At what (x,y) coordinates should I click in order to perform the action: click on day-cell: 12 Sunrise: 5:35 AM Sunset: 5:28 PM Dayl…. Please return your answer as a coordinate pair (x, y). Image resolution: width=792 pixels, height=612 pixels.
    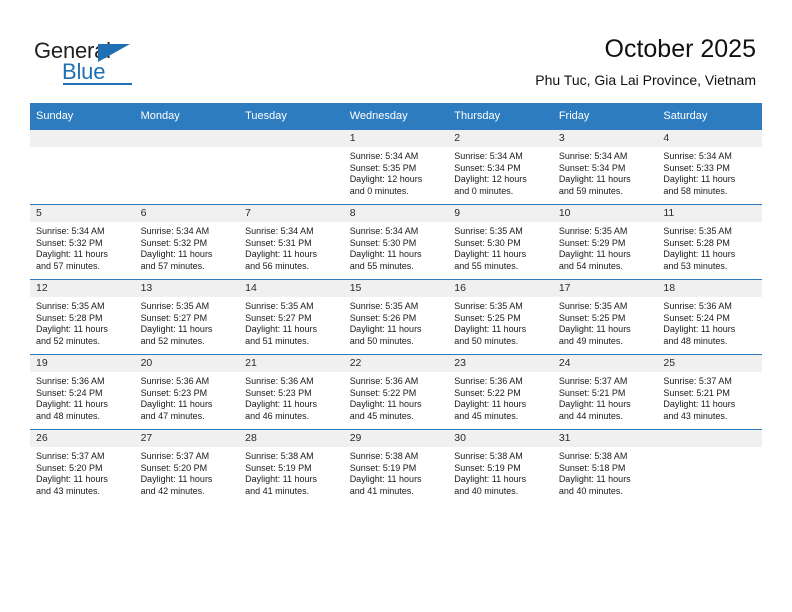
    Looking at the image, I should click on (82, 317).